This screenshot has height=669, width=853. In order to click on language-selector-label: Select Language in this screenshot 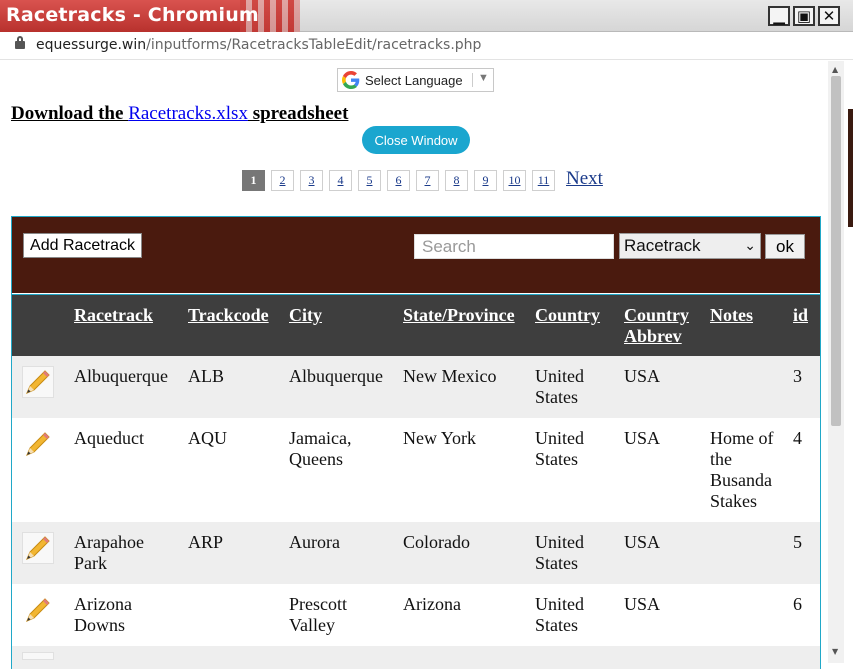, I will do `click(414, 80)`.